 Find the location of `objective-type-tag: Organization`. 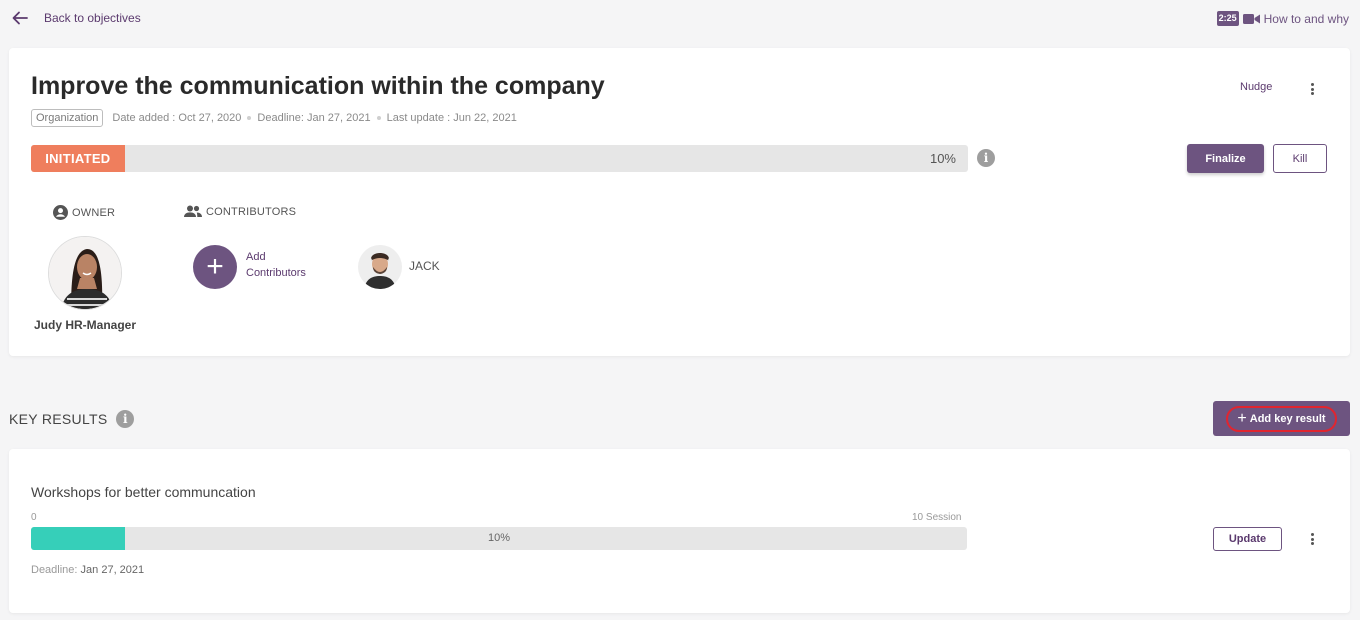

objective-type-tag: Organization is located at coordinates (67, 118).